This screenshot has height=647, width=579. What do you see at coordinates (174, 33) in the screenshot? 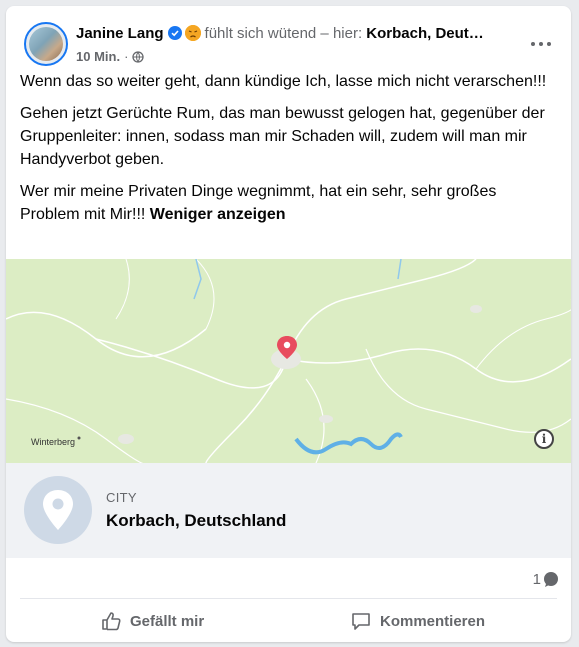
I see `verified-badge-icon` at bounding box center [174, 33].